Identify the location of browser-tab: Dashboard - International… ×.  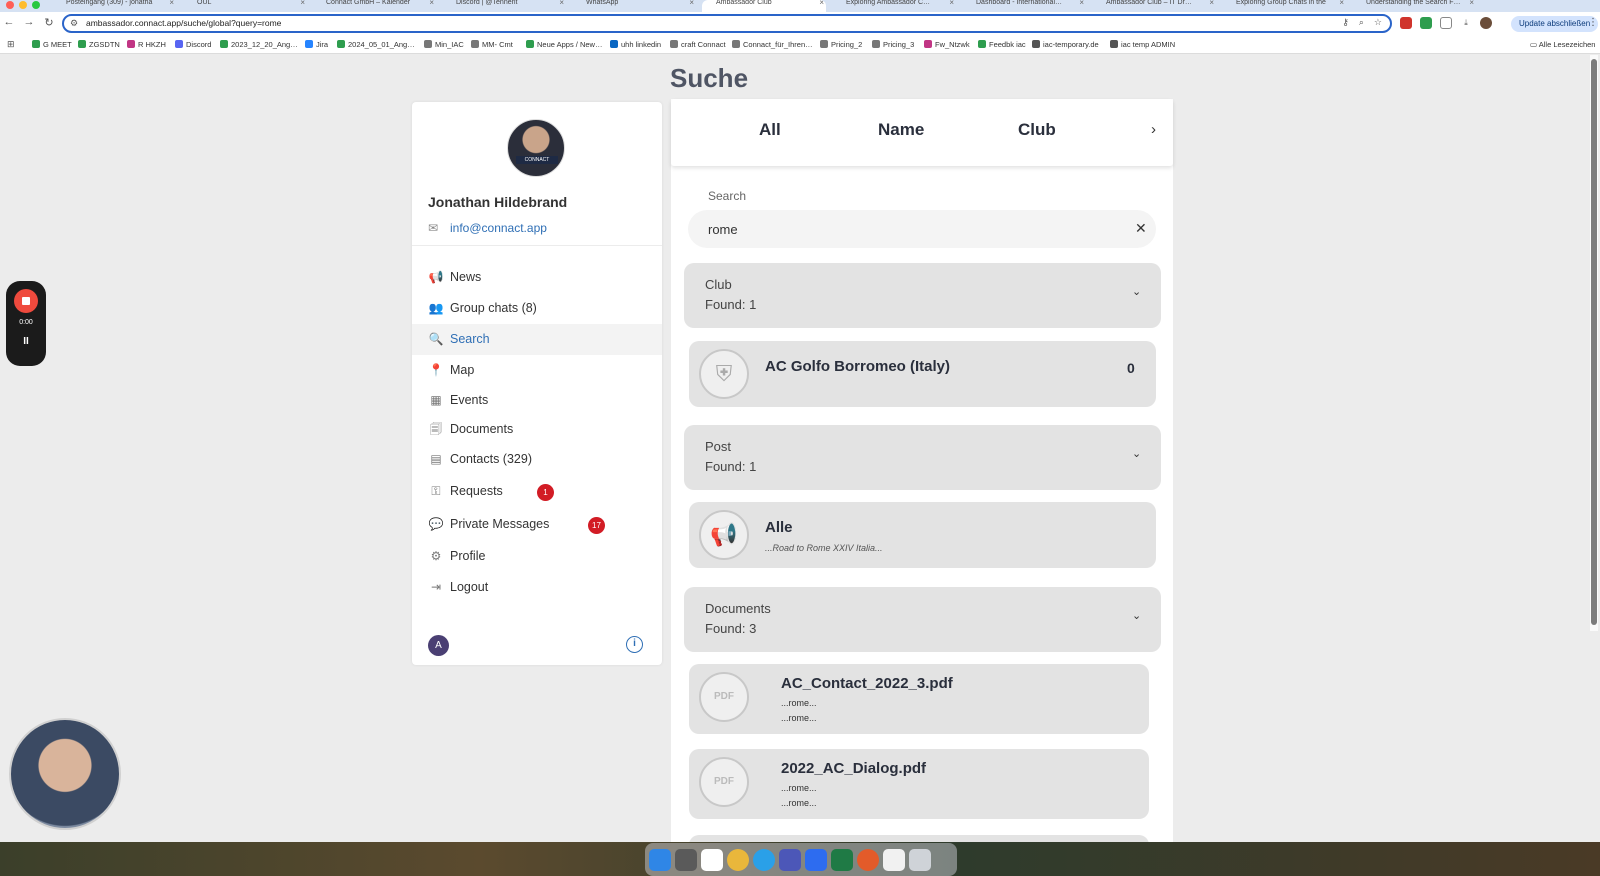
(1024, 6).